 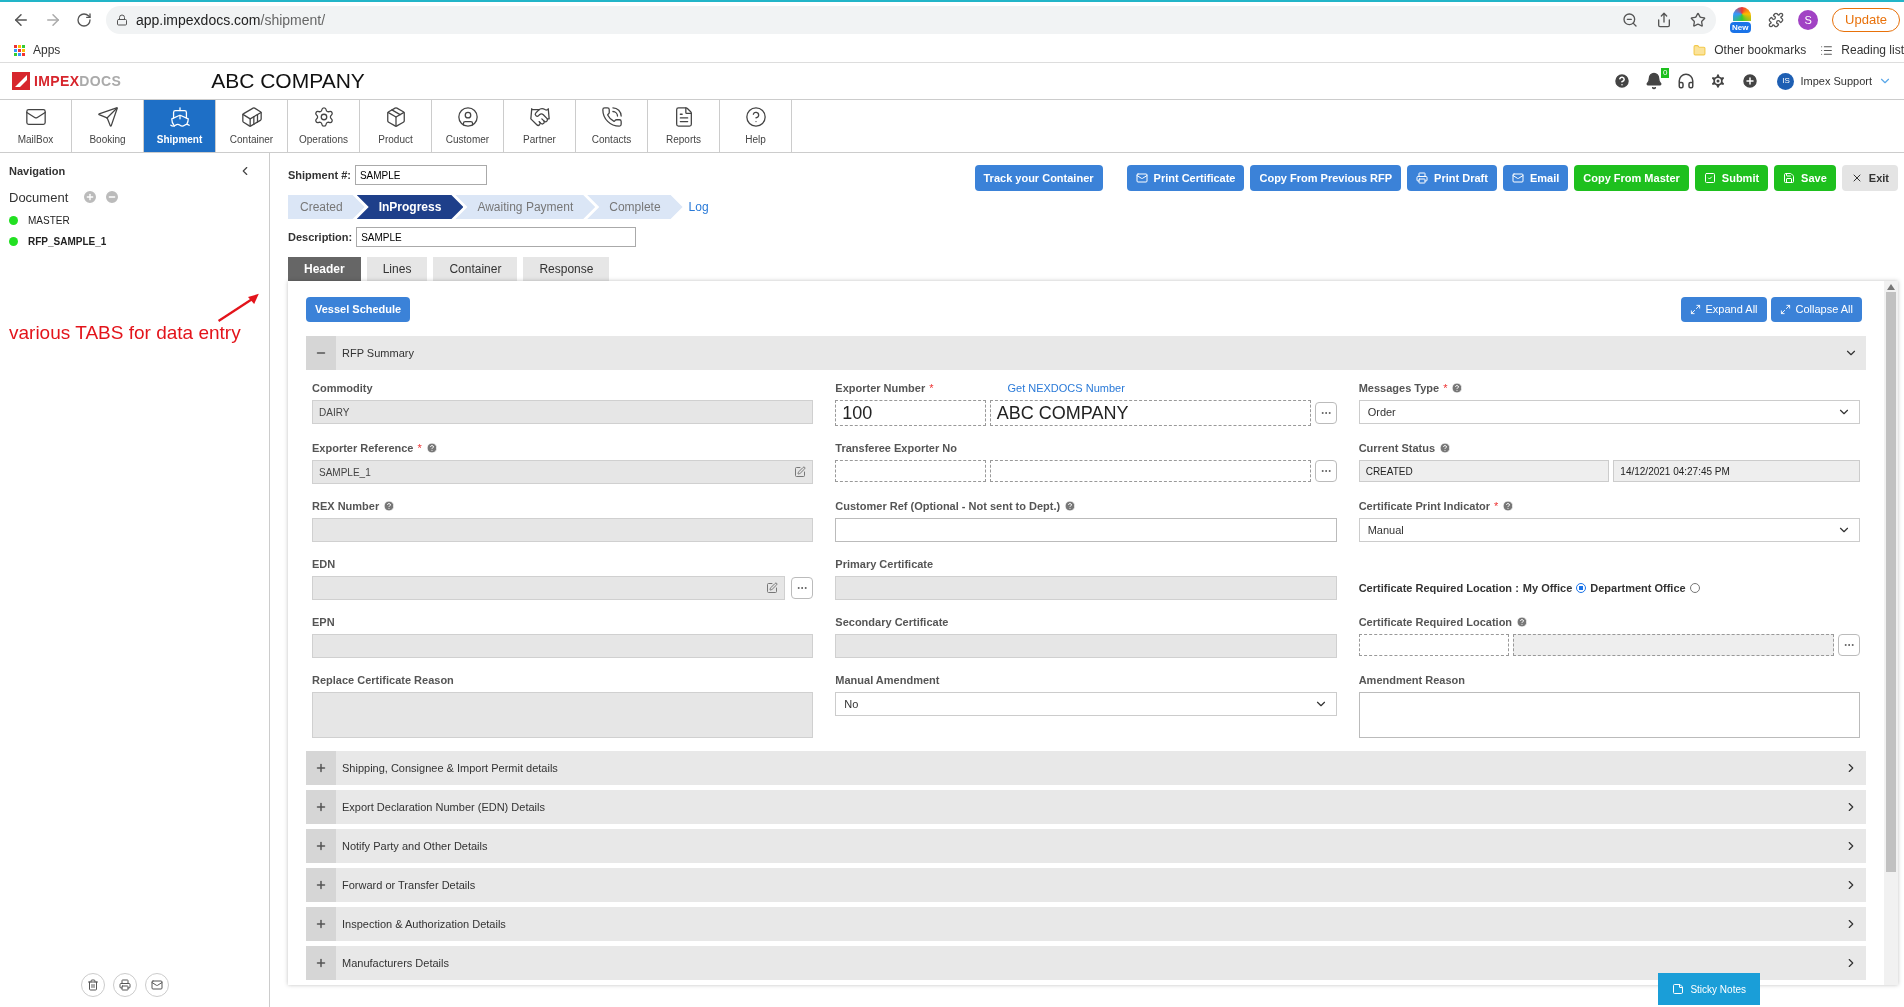 I want to click on apps-icon, so click(x=19, y=50).